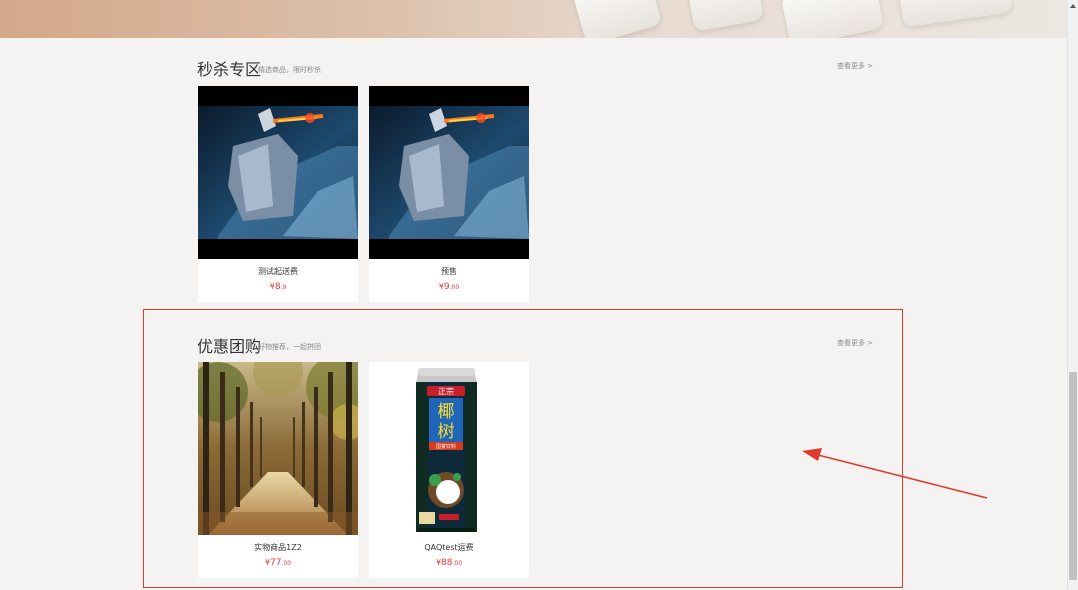 The image size is (1078, 590). What do you see at coordinates (229, 69) in the screenshot?
I see `seckill-section-title: 秒杀专区` at bounding box center [229, 69].